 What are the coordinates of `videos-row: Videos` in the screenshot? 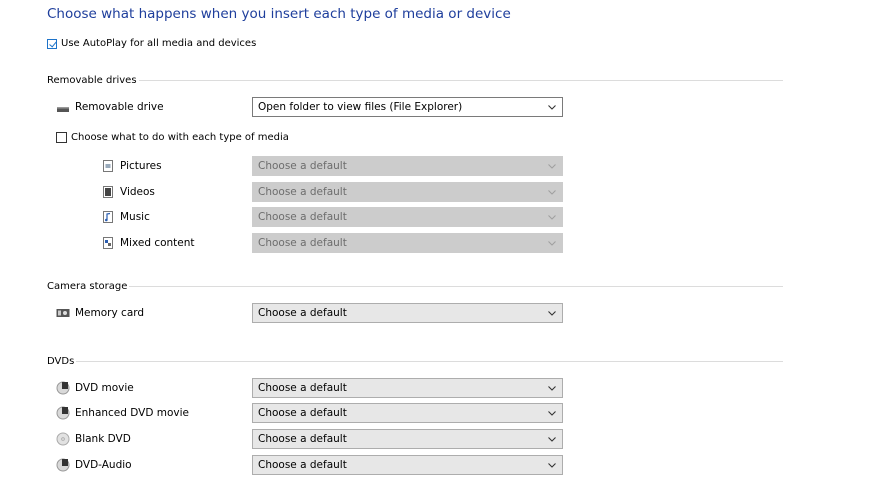 It's located at (128, 192).